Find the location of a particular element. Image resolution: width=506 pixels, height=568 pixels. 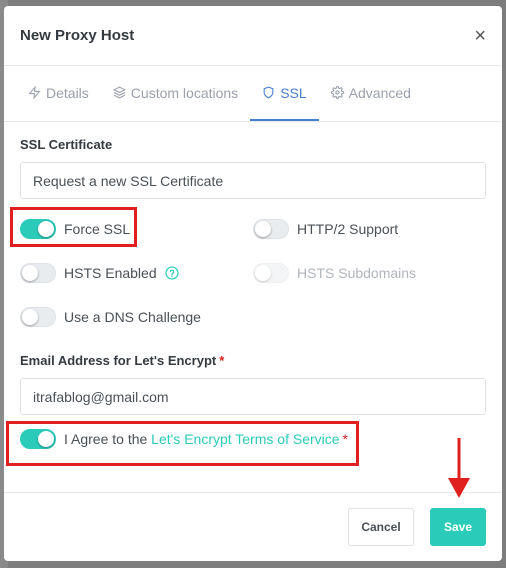

hsts-subdomains-label: HSTS Subdomains is located at coordinates (357, 273).